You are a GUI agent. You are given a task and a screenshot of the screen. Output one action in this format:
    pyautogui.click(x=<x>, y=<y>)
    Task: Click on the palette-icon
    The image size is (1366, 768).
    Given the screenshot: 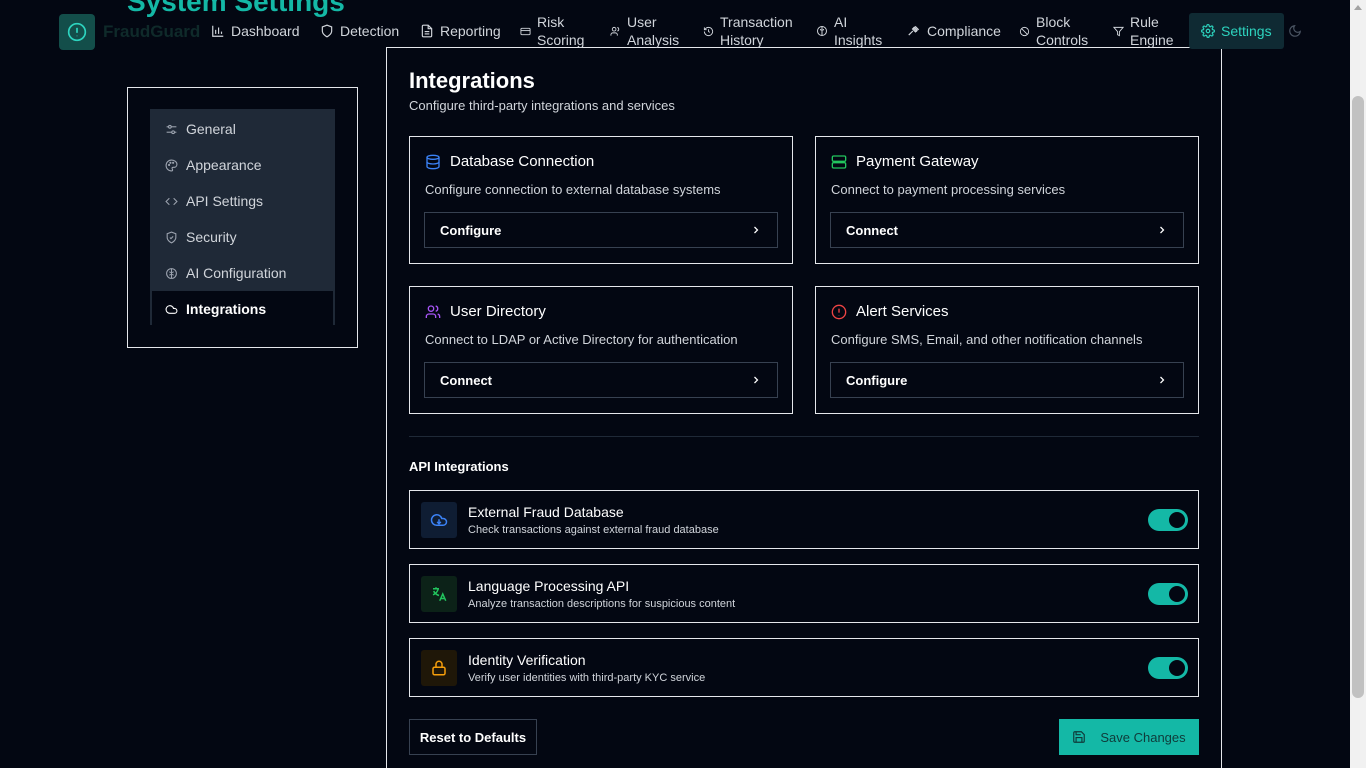 What is the action you would take?
    pyautogui.click(x=171, y=165)
    